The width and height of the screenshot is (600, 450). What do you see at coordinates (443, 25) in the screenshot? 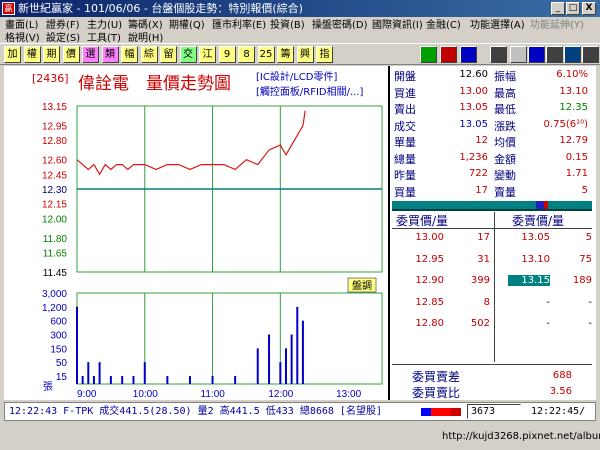
I see `menu-item: 金融(C)` at bounding box center [443, 25].